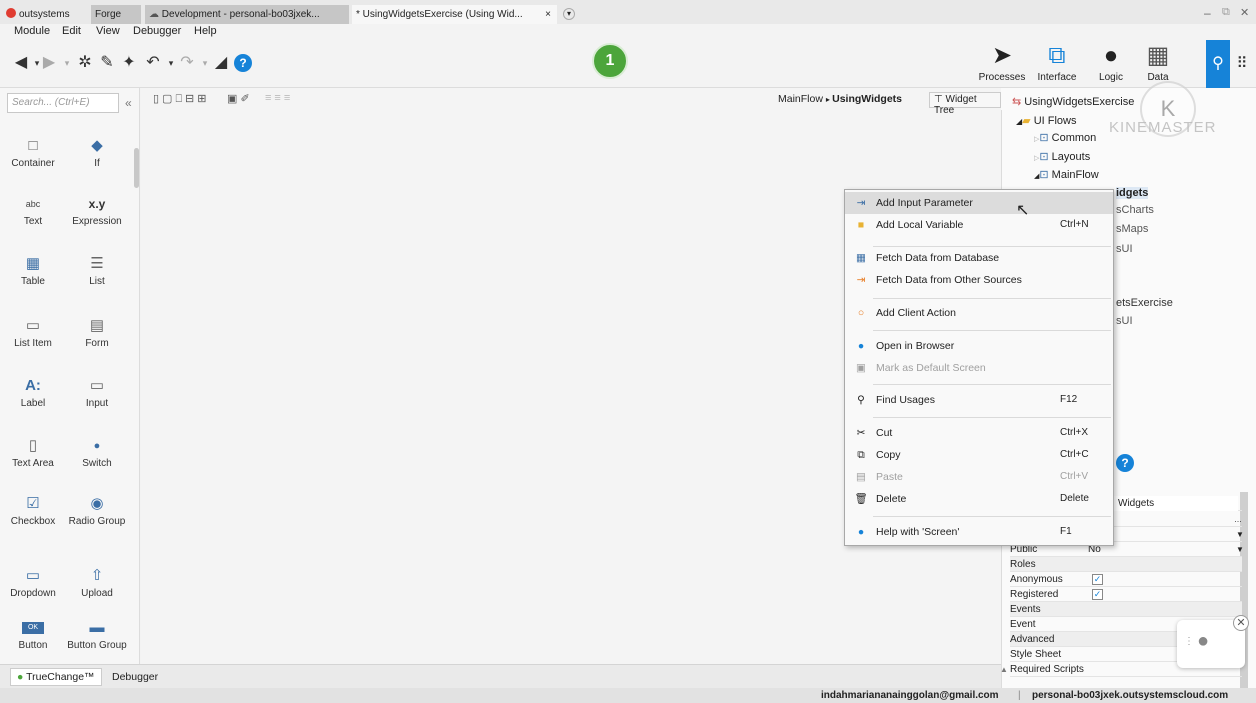  What do you see at coordinates (1189, 641) in the screenshot?
I see `drag-handle-icon: ⋮` at bounding box center [1189, 641].